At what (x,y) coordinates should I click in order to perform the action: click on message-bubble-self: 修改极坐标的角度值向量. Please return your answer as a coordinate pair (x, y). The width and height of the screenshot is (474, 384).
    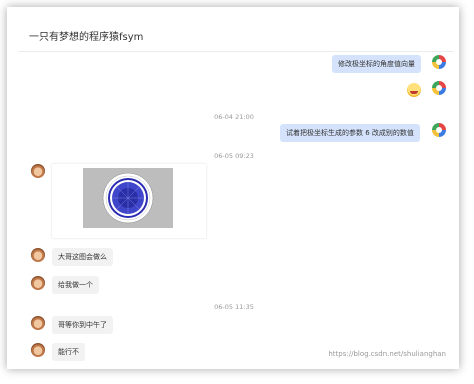
    Looking at the image, I should click on (376, 64).